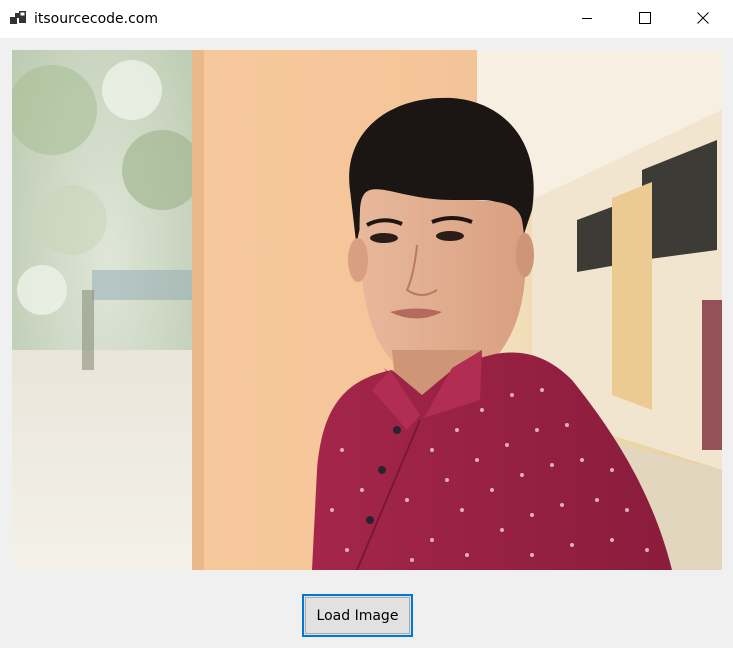 The height and width of the screenshot is (648, 733). I want to click on title-bar: itsourcecode.com, so click(366, 19).